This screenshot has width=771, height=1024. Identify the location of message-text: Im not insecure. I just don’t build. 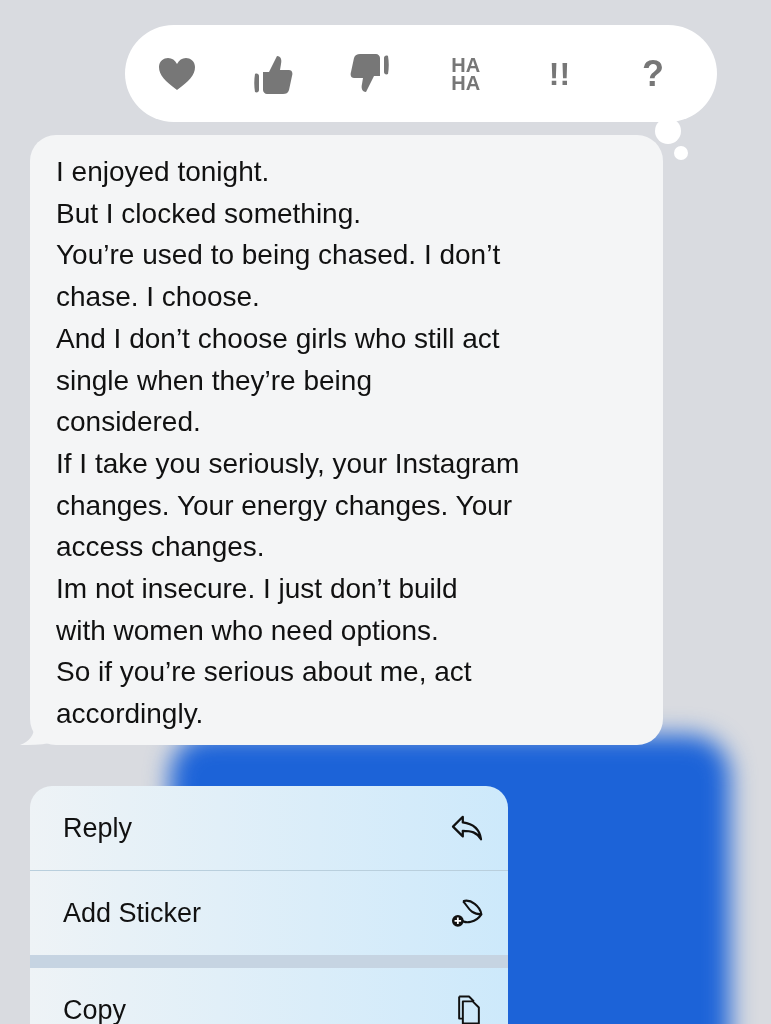
(257, 589).